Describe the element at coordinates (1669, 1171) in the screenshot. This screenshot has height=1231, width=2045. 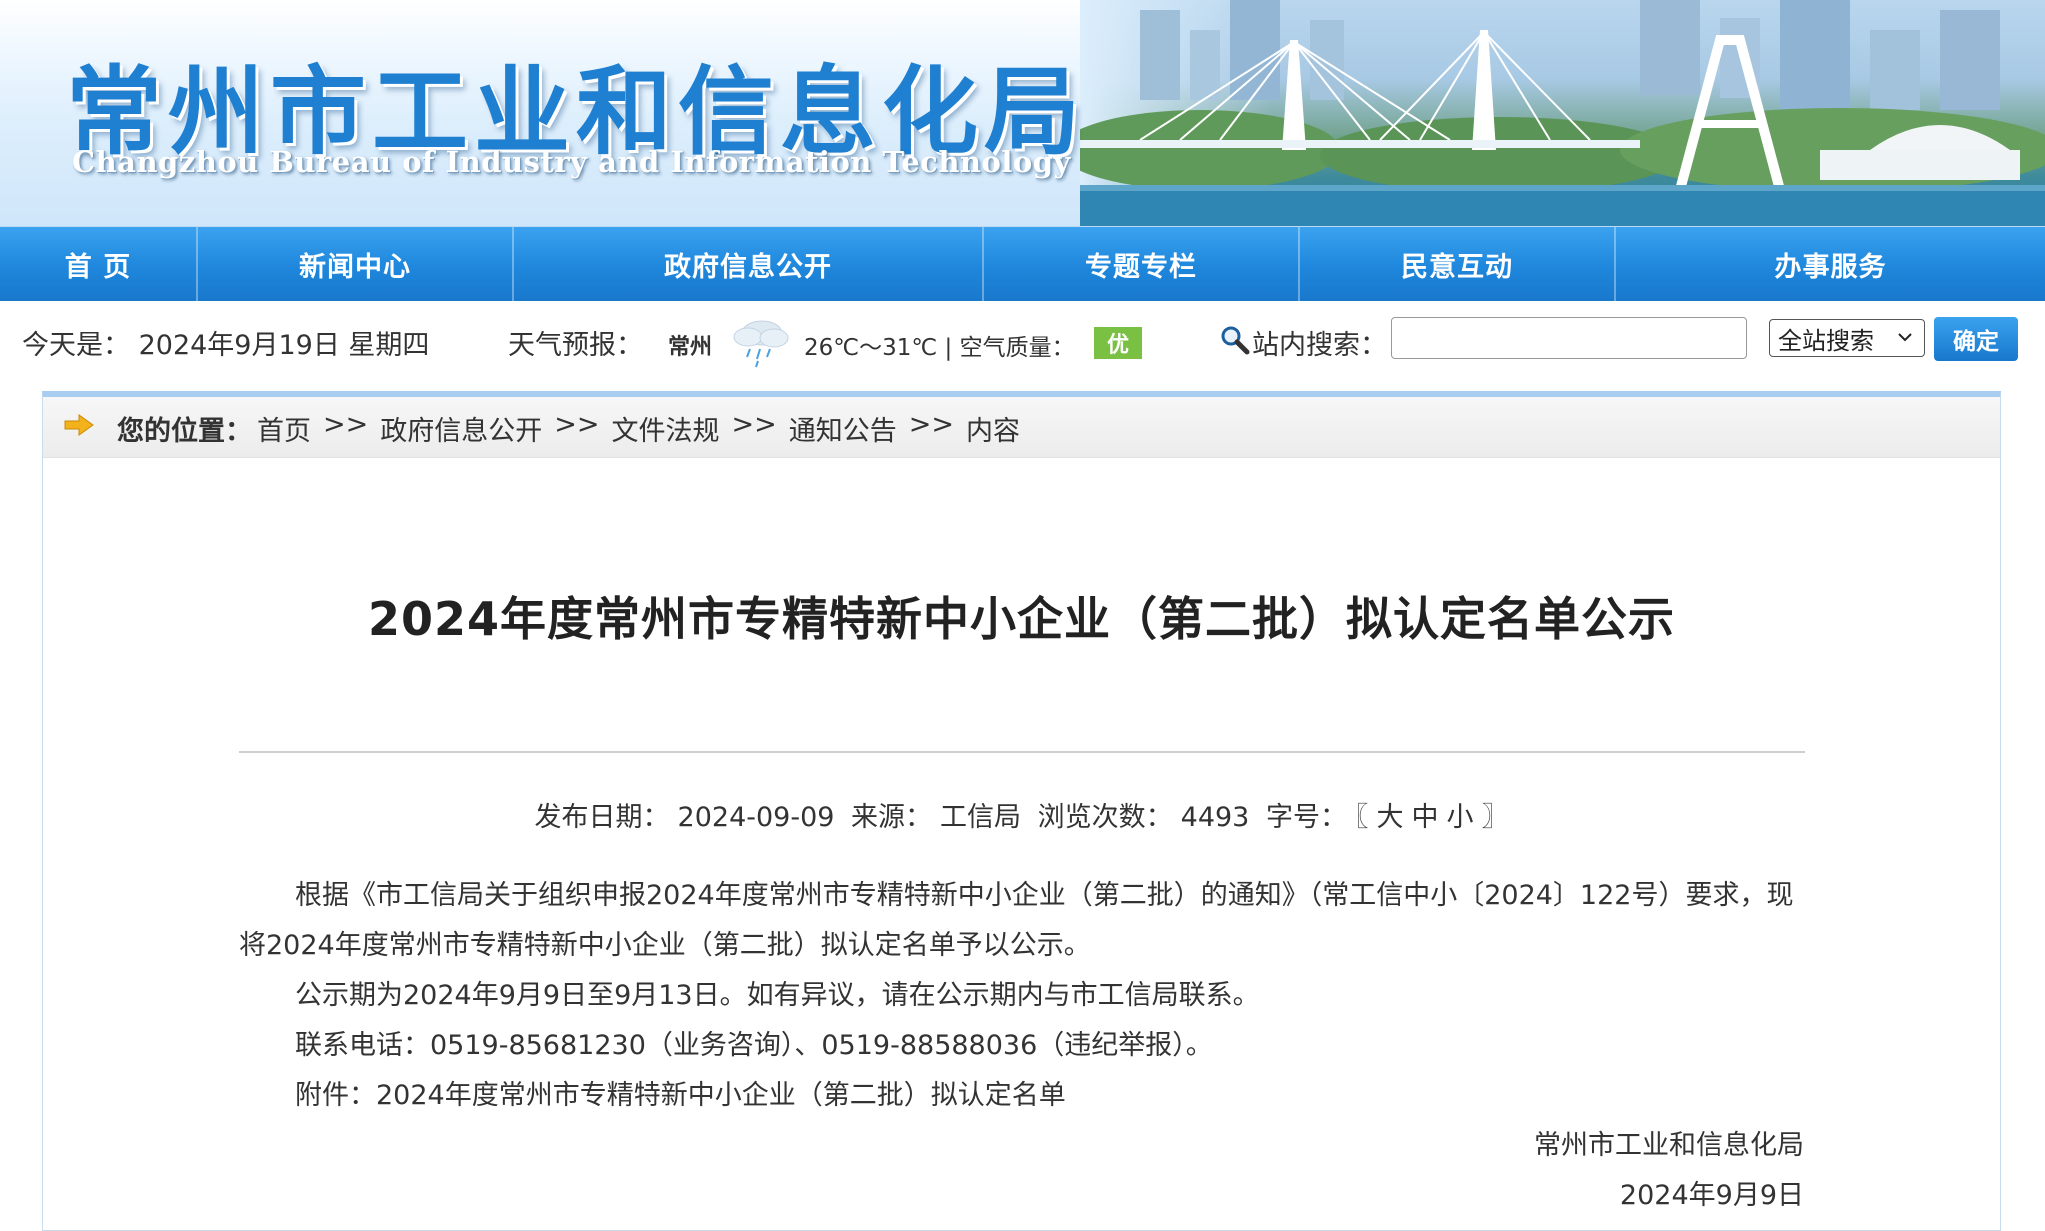
I see `article-signature: 常州市工业和信息化局 2024年9月9日` at that location.